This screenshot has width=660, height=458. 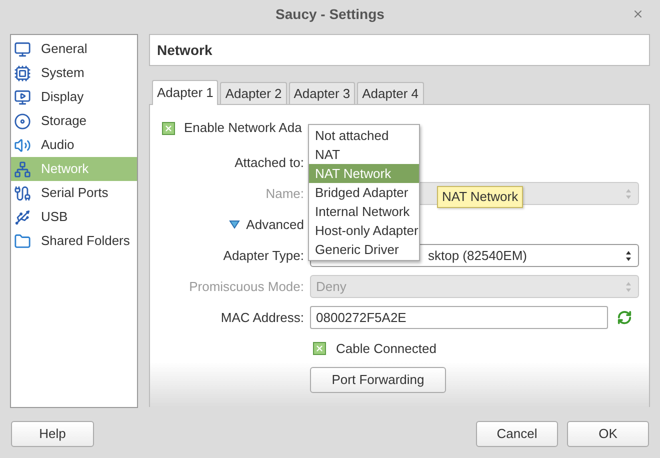 I want to click on page-header: Network, so click(x=399, y=50).